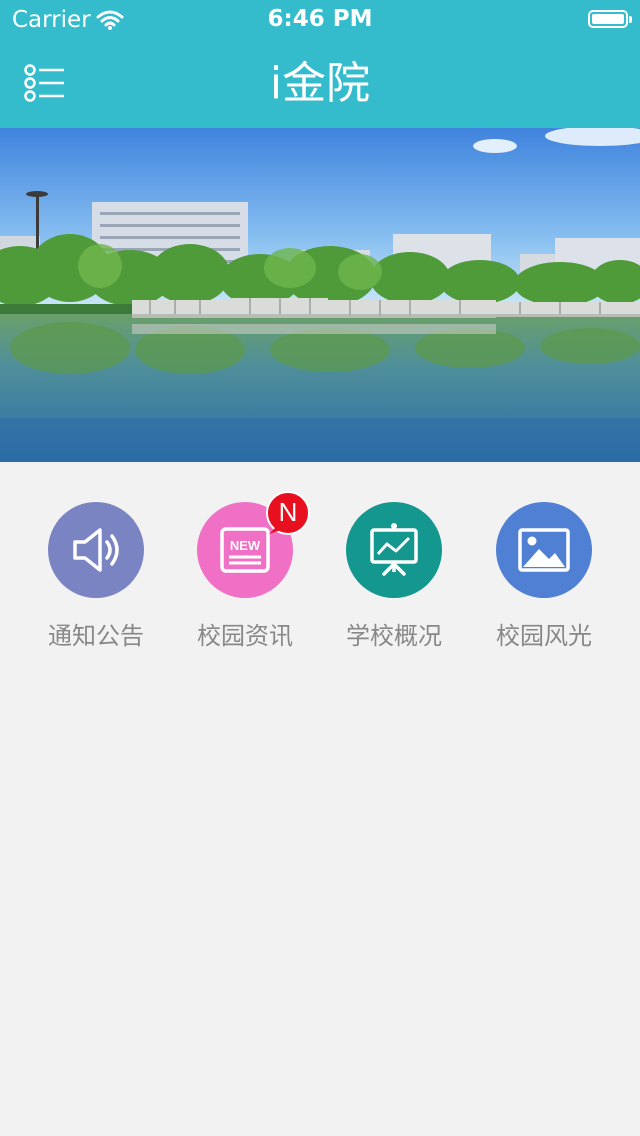 The height and width of the screenshot is (1136, 640). I want to click on image-icon, so click(544, 550).